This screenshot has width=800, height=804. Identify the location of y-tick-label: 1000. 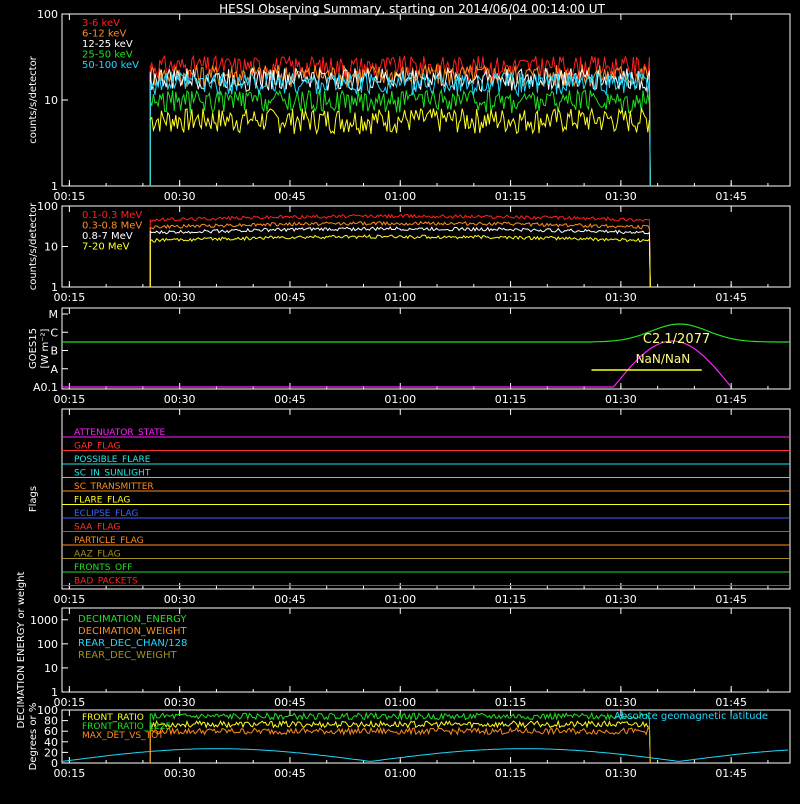
(44, 620).